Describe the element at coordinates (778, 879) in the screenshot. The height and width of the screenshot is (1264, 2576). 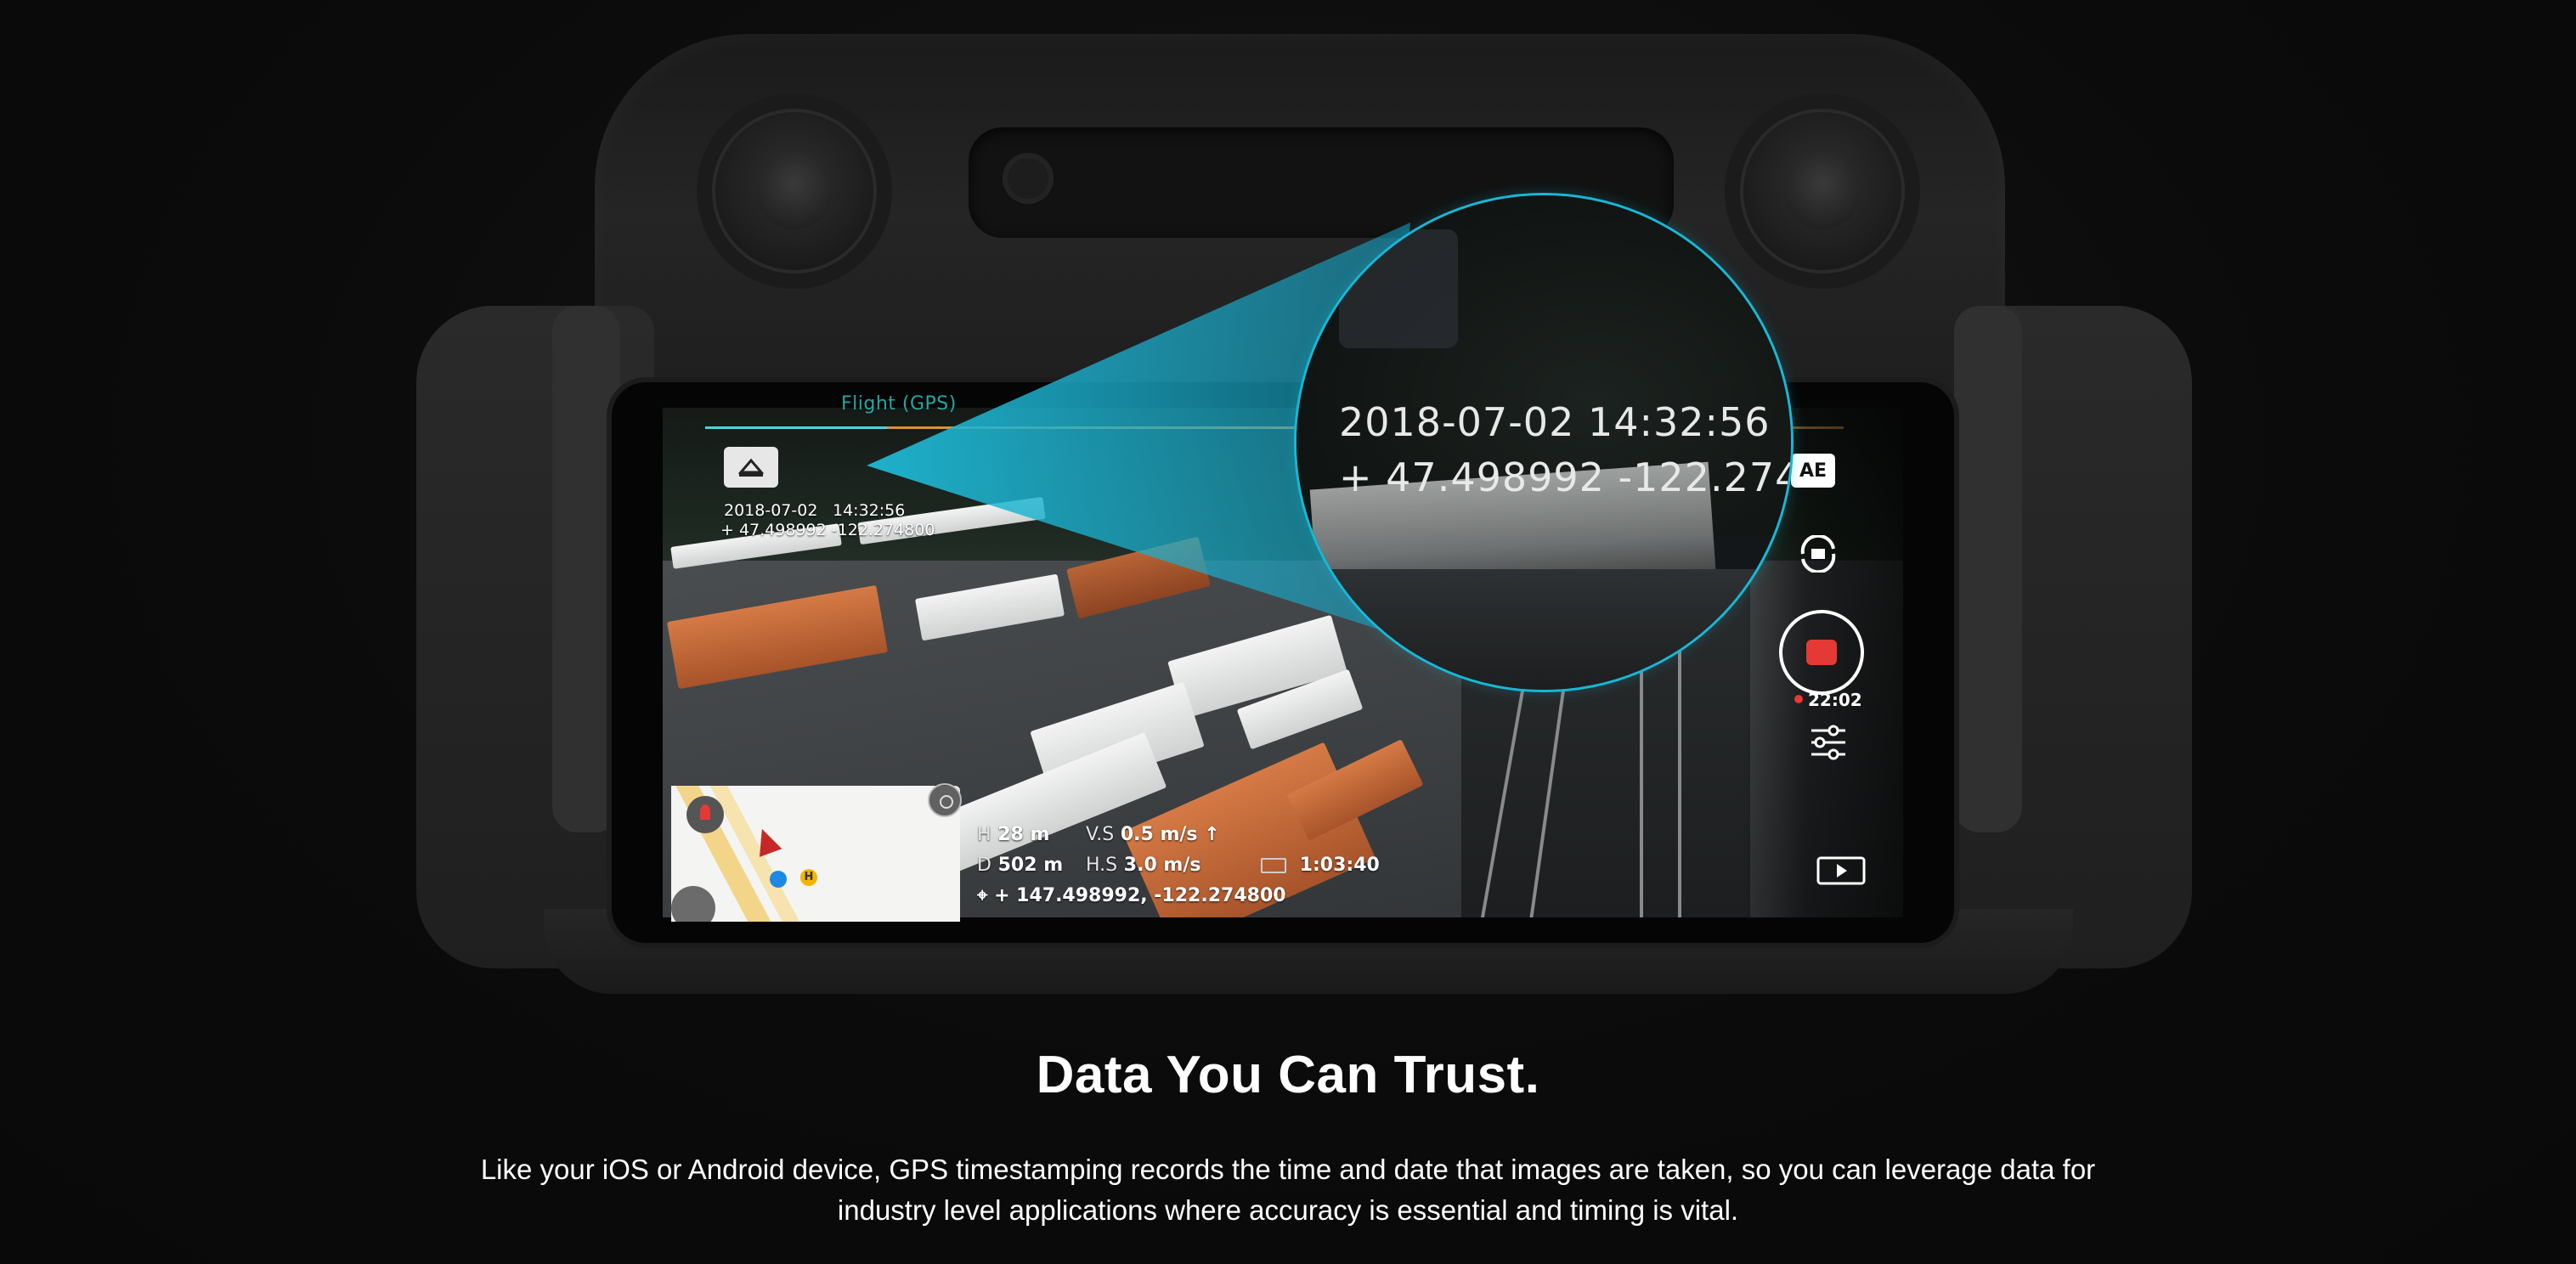
I see `user-location-icon` at that location.